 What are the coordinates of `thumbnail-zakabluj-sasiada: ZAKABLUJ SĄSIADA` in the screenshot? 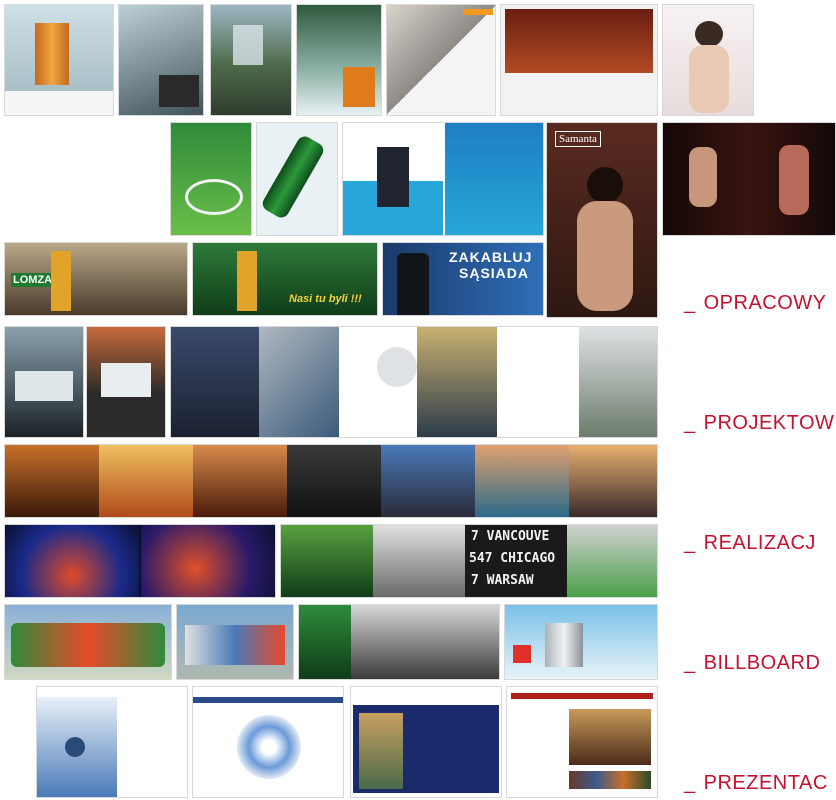 It's located at (463, 279).